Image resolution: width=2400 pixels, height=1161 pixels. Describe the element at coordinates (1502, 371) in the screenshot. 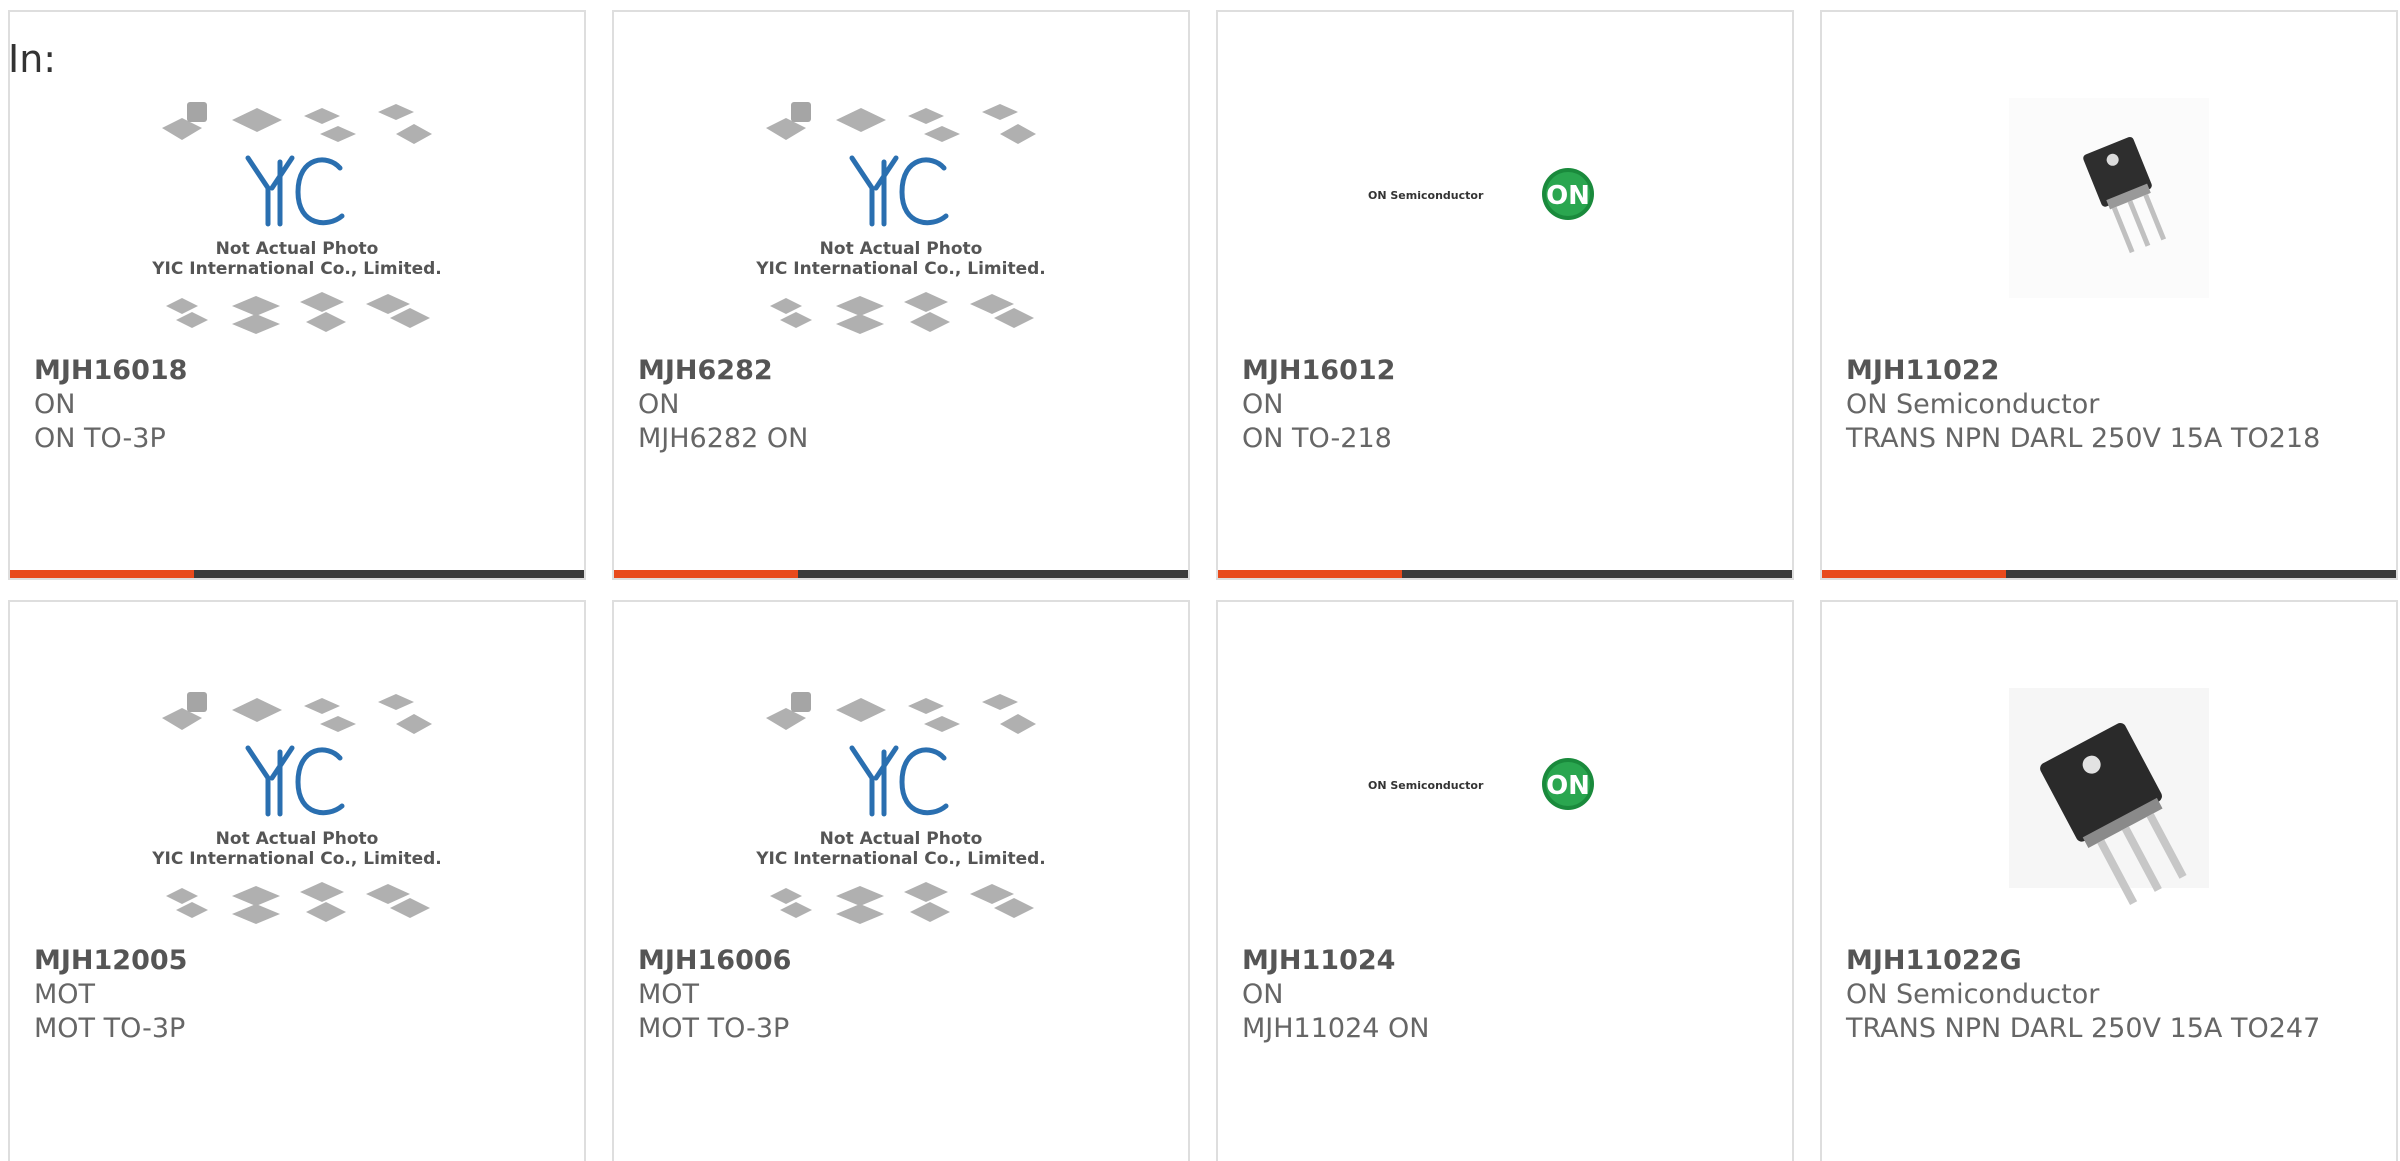

I see `part-number-link: MJH16012` at that location.